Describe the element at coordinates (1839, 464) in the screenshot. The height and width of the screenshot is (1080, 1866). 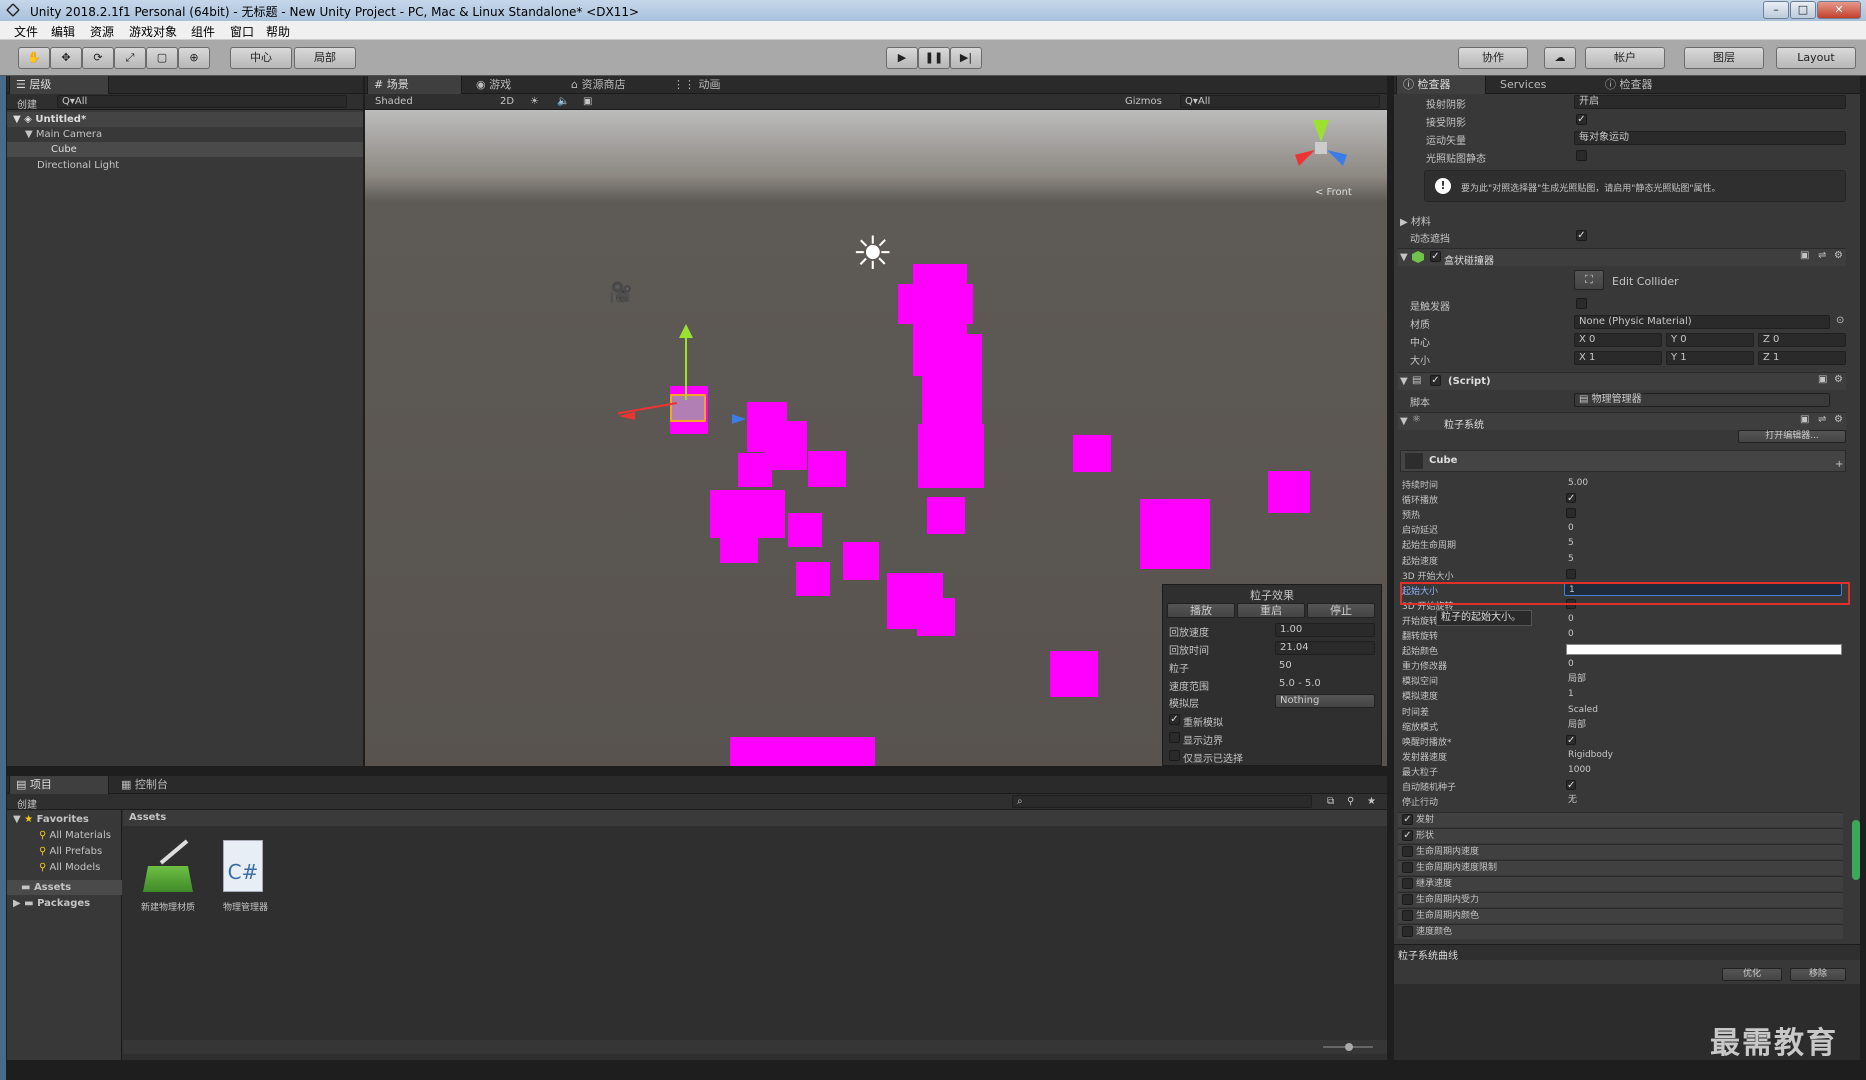
I see `ps-add-icon: +` at that location.